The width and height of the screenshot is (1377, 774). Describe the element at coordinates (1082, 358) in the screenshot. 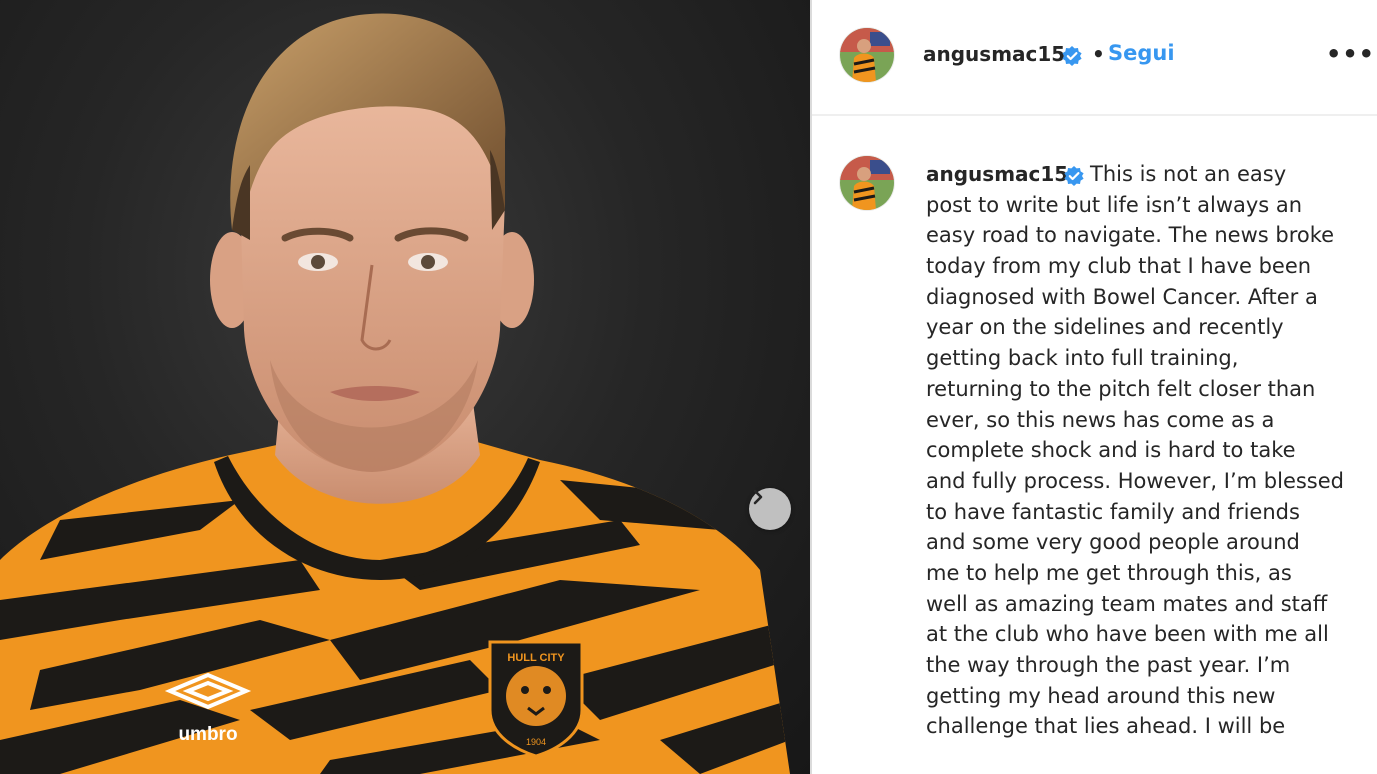

I see `caption-line: getting back into full training,` at that location.